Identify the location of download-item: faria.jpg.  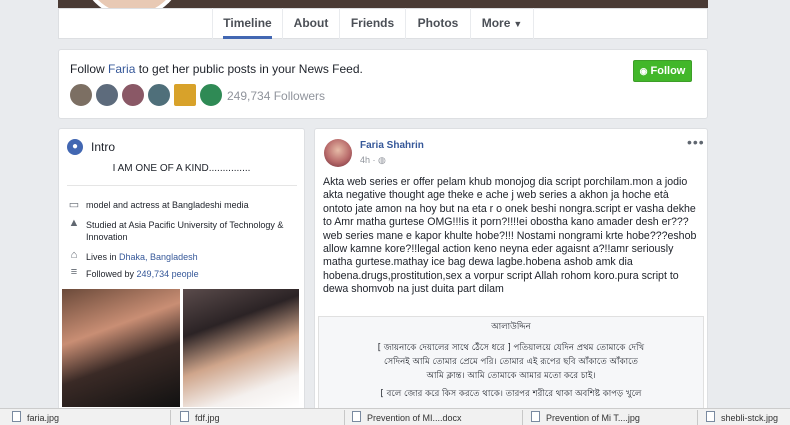
(87, 418).